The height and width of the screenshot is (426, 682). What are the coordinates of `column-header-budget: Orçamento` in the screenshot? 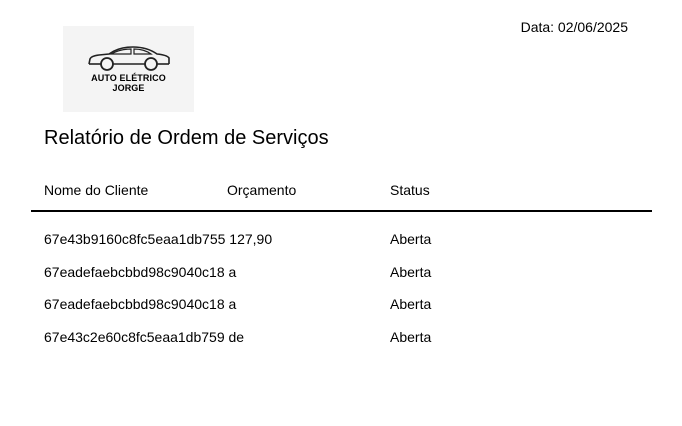 It's located at (262, 190).